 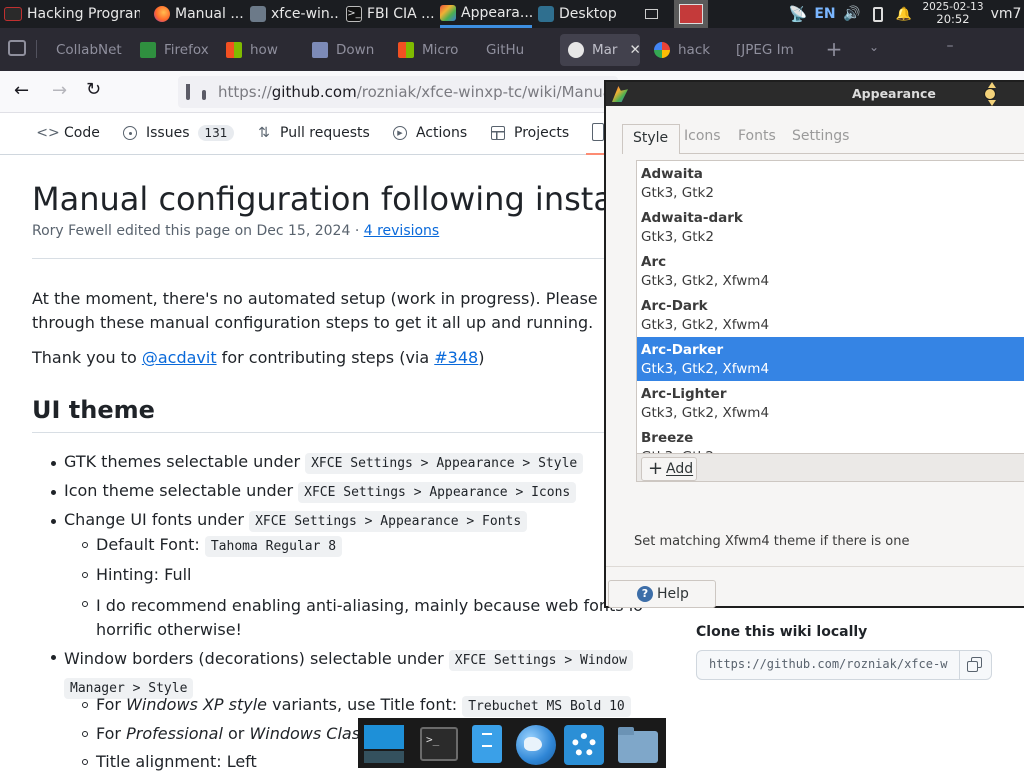 What do you see at coordinates (72, 14) in the screenshot?
I see `task-hacking-programs: Hacking Programs` at bounding box center [72, 14].